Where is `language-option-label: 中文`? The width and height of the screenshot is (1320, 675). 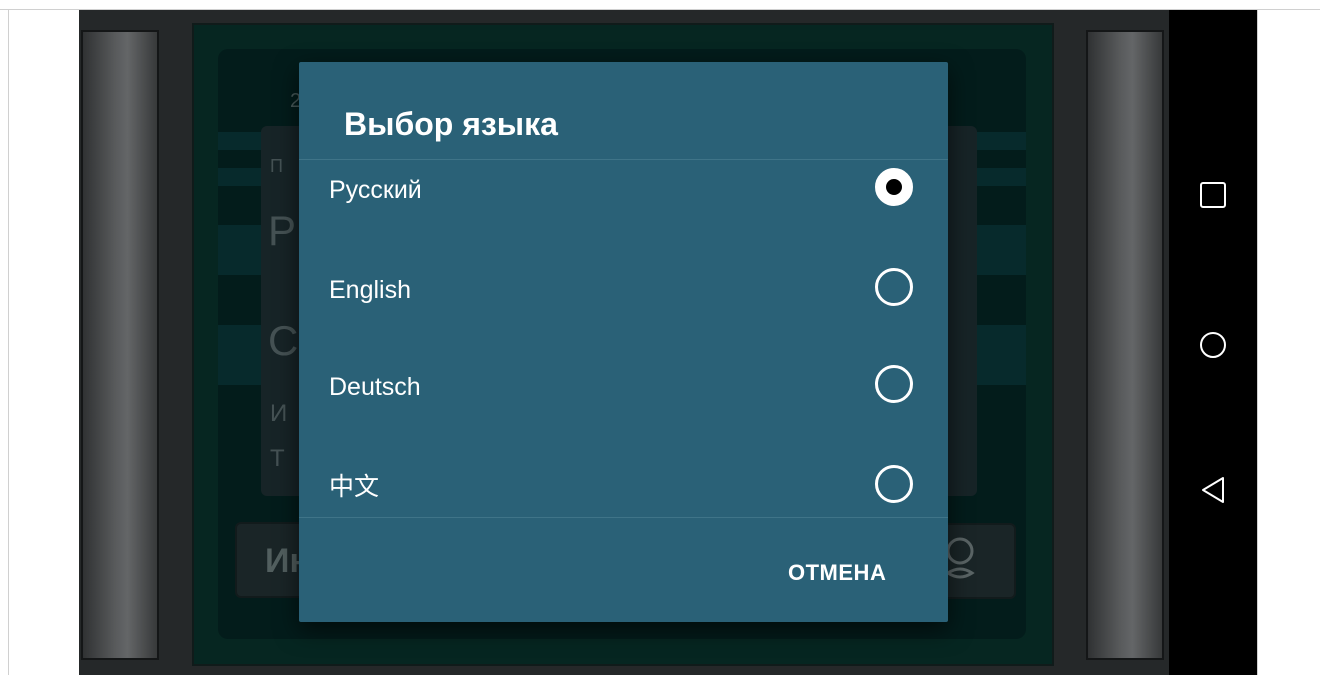
language-option-label: 中文 is located at coordinates (354, 487).